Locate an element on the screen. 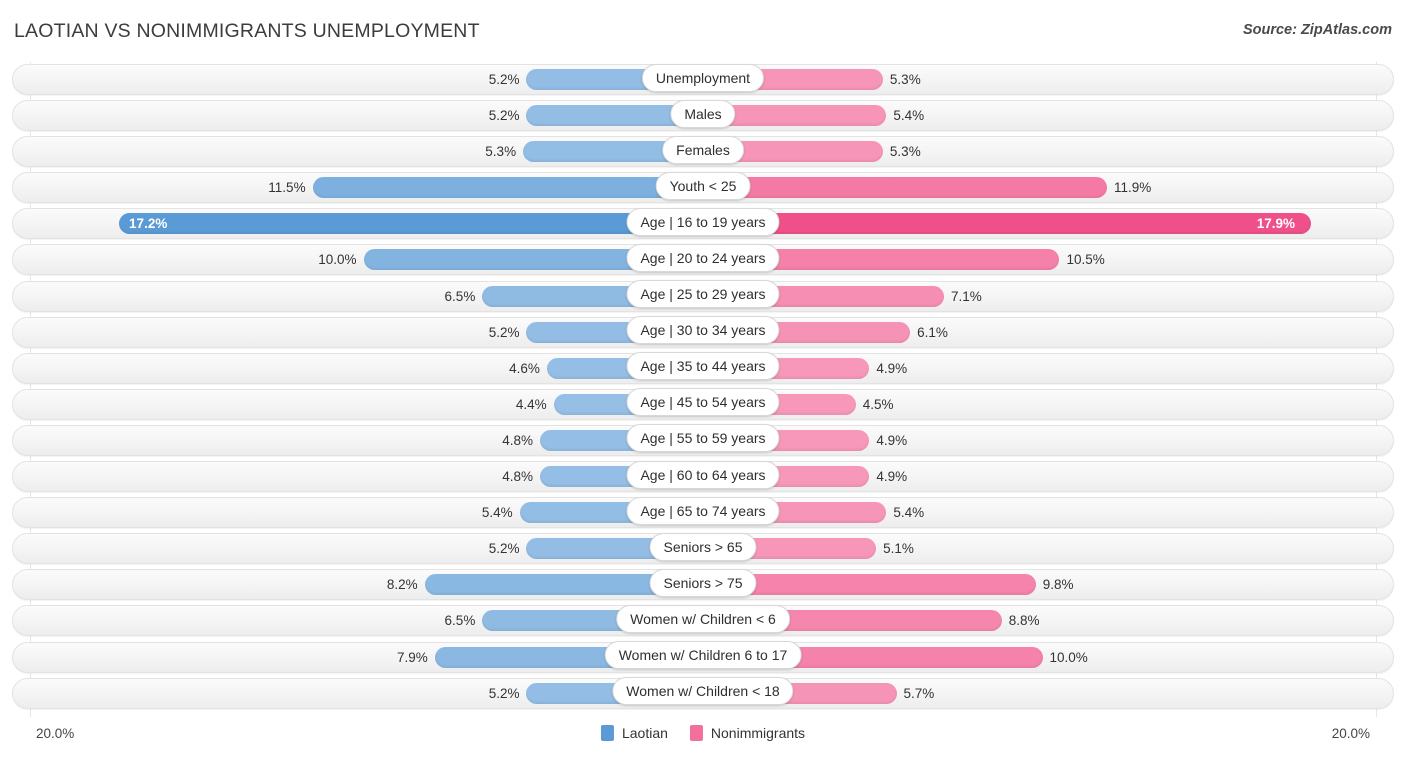 Image resolution: width=1406 pixels, height=757 pixels. chart-row: 4.8% 4.9% Age | 55 to 59 years is located at coordinates (703, 441).